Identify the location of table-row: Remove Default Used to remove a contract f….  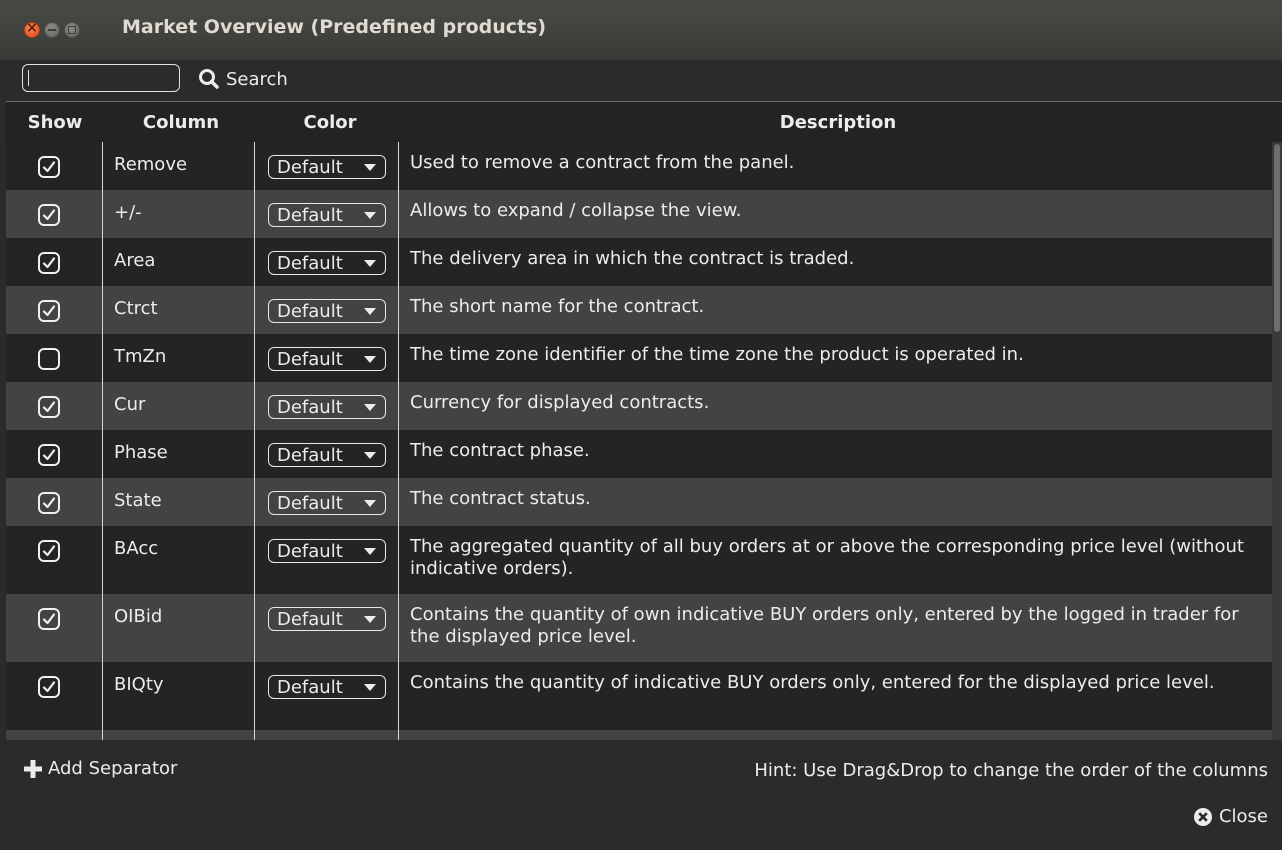
(639, 166).